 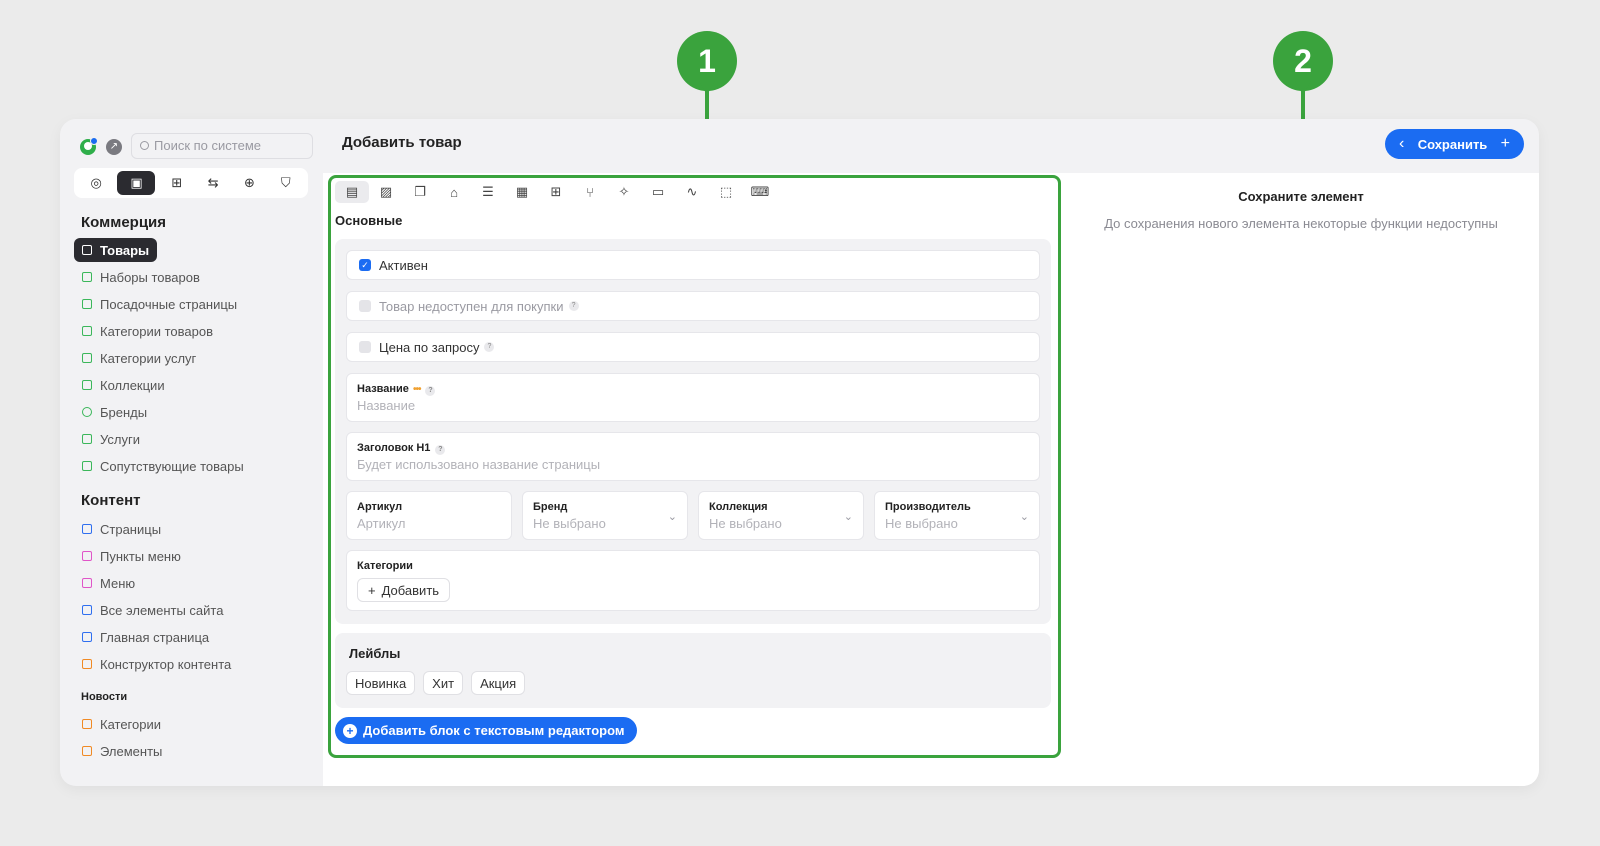 I want to click on sidebar-item-products: Товары, so click(x=116, y=250).